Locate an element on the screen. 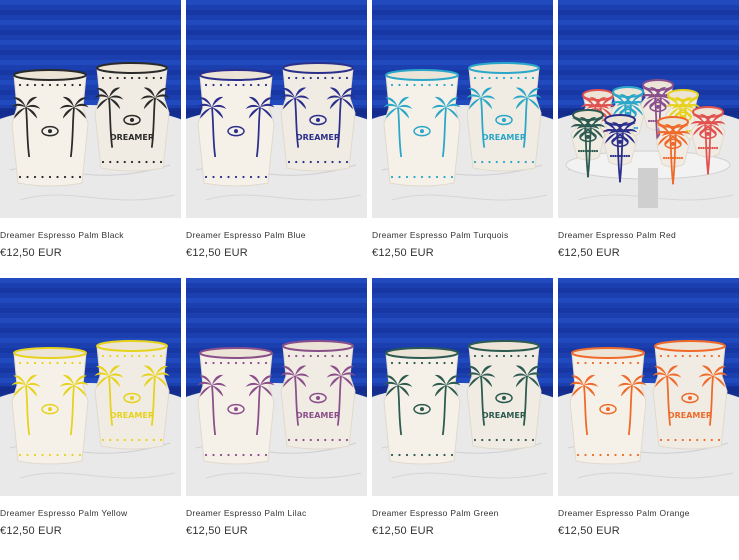 Image resolution: width=739 pixels, height=560 pixels. product-title: Dreamer Espresso Palm Yellow is located at coordinates (90, 513).